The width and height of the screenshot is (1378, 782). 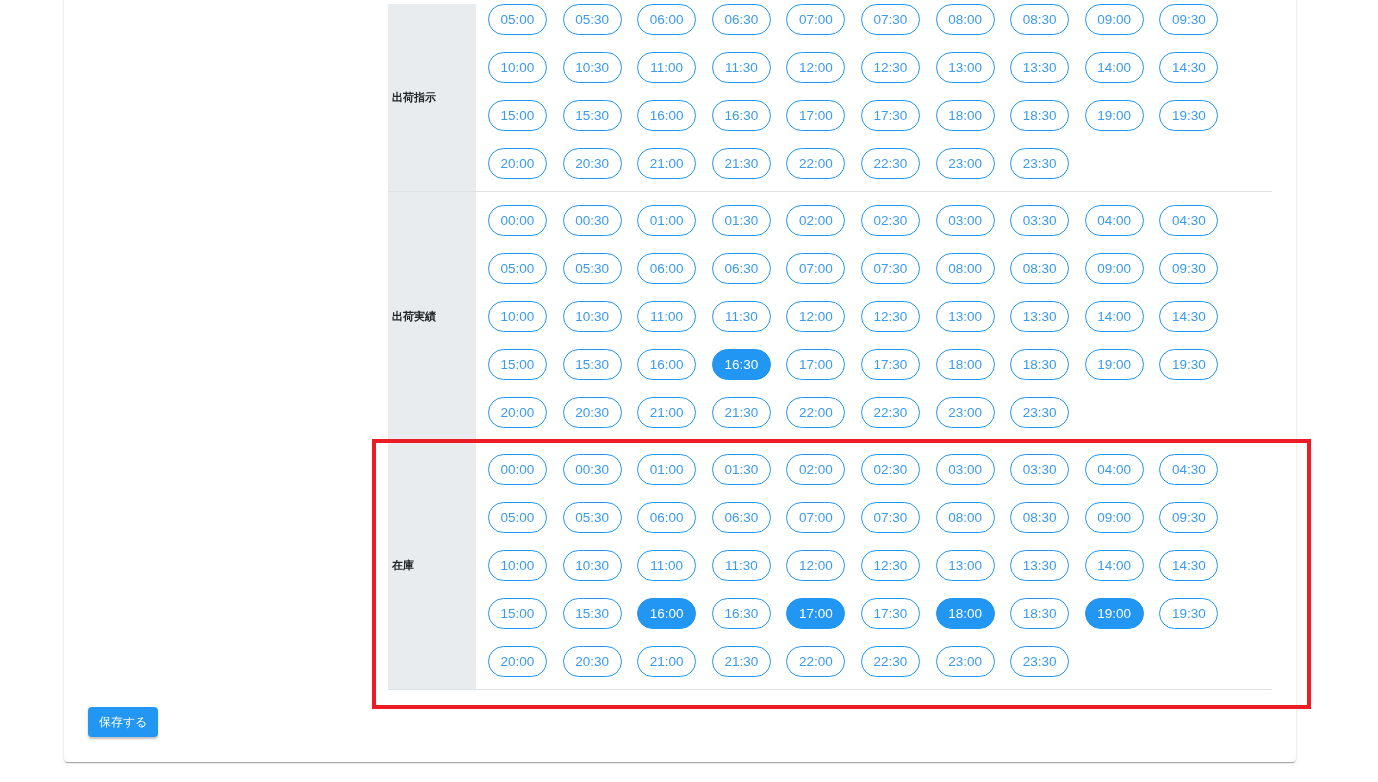 I want to click on time-slot-toggle: 11:30, so click(x=741, y=67).